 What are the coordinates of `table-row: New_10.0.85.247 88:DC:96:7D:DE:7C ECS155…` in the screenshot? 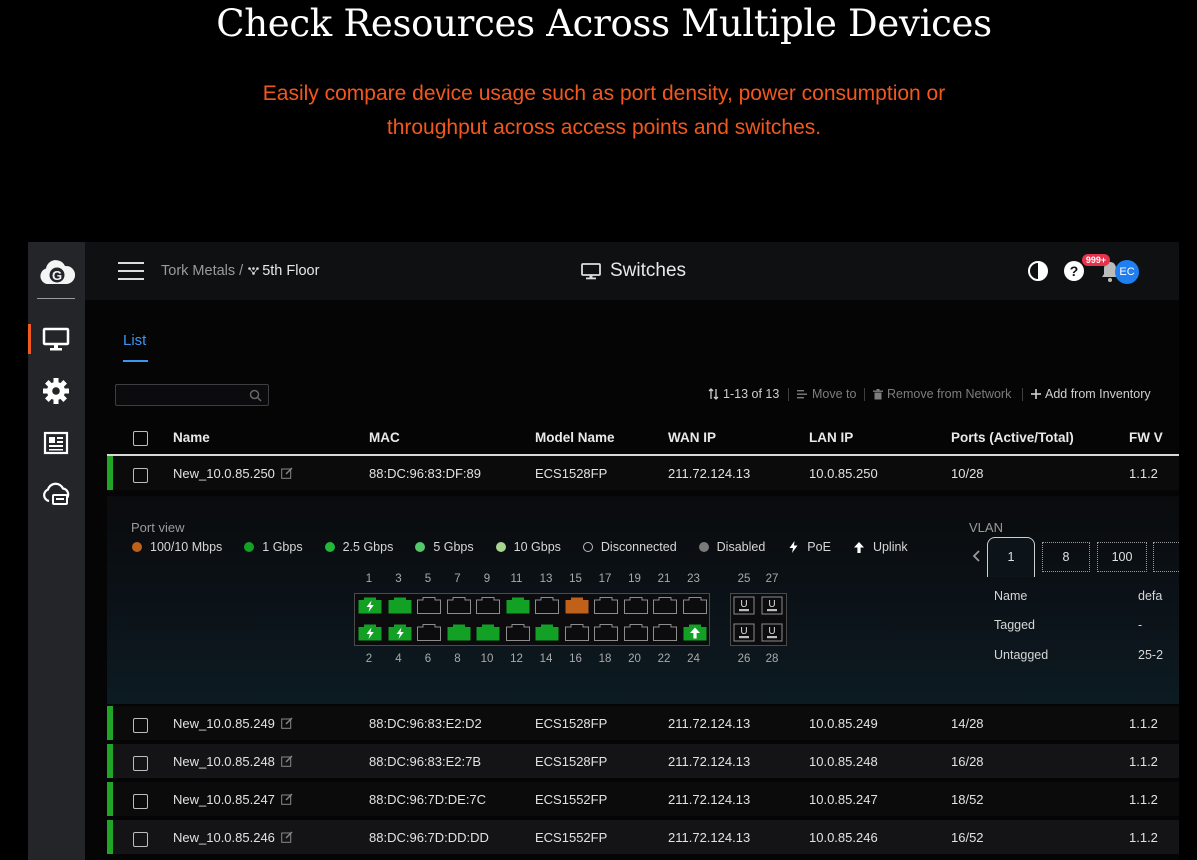 It's located at (643, 799).